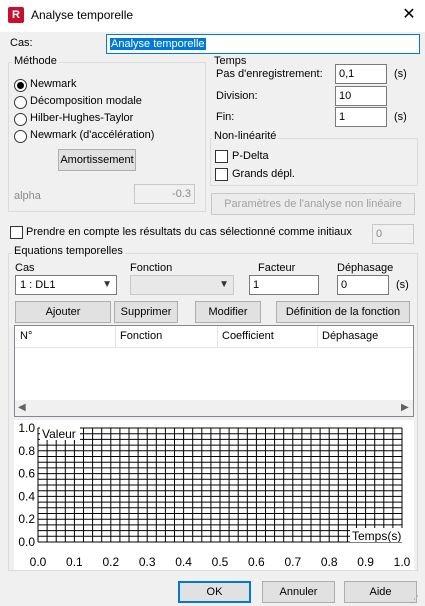 The height and width of the screenshot is (606, 425). What do you see at coordinates (21, 43) in the screenshot?
I see `cas-label: Cas:` at bounding box center [21, 43].